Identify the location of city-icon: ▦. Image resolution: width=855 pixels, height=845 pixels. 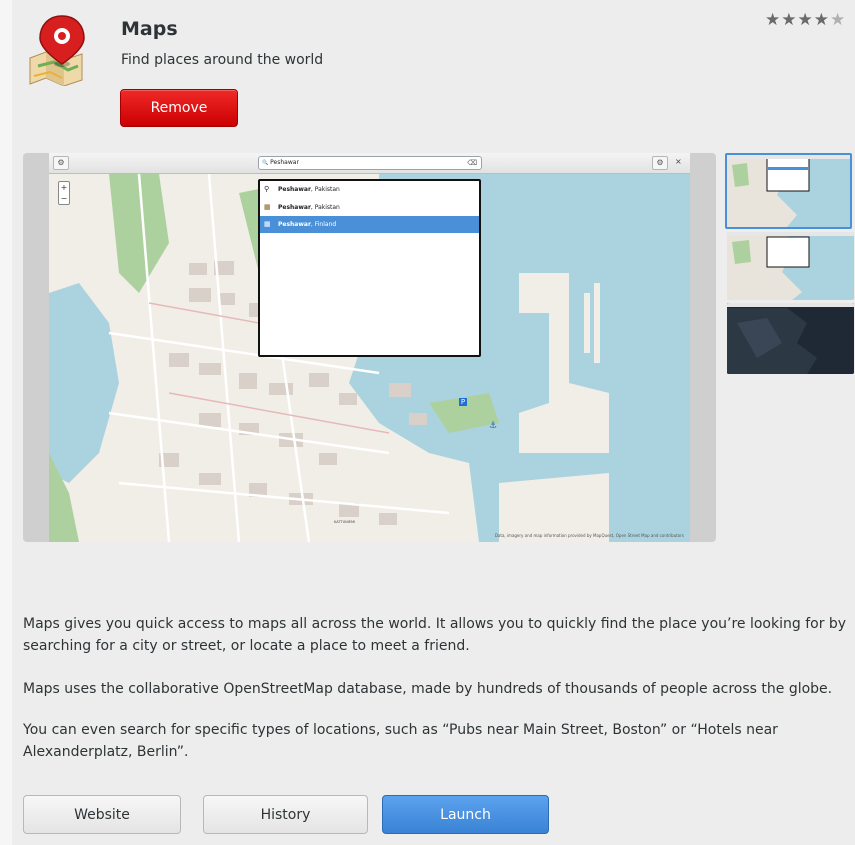
(267, 207).